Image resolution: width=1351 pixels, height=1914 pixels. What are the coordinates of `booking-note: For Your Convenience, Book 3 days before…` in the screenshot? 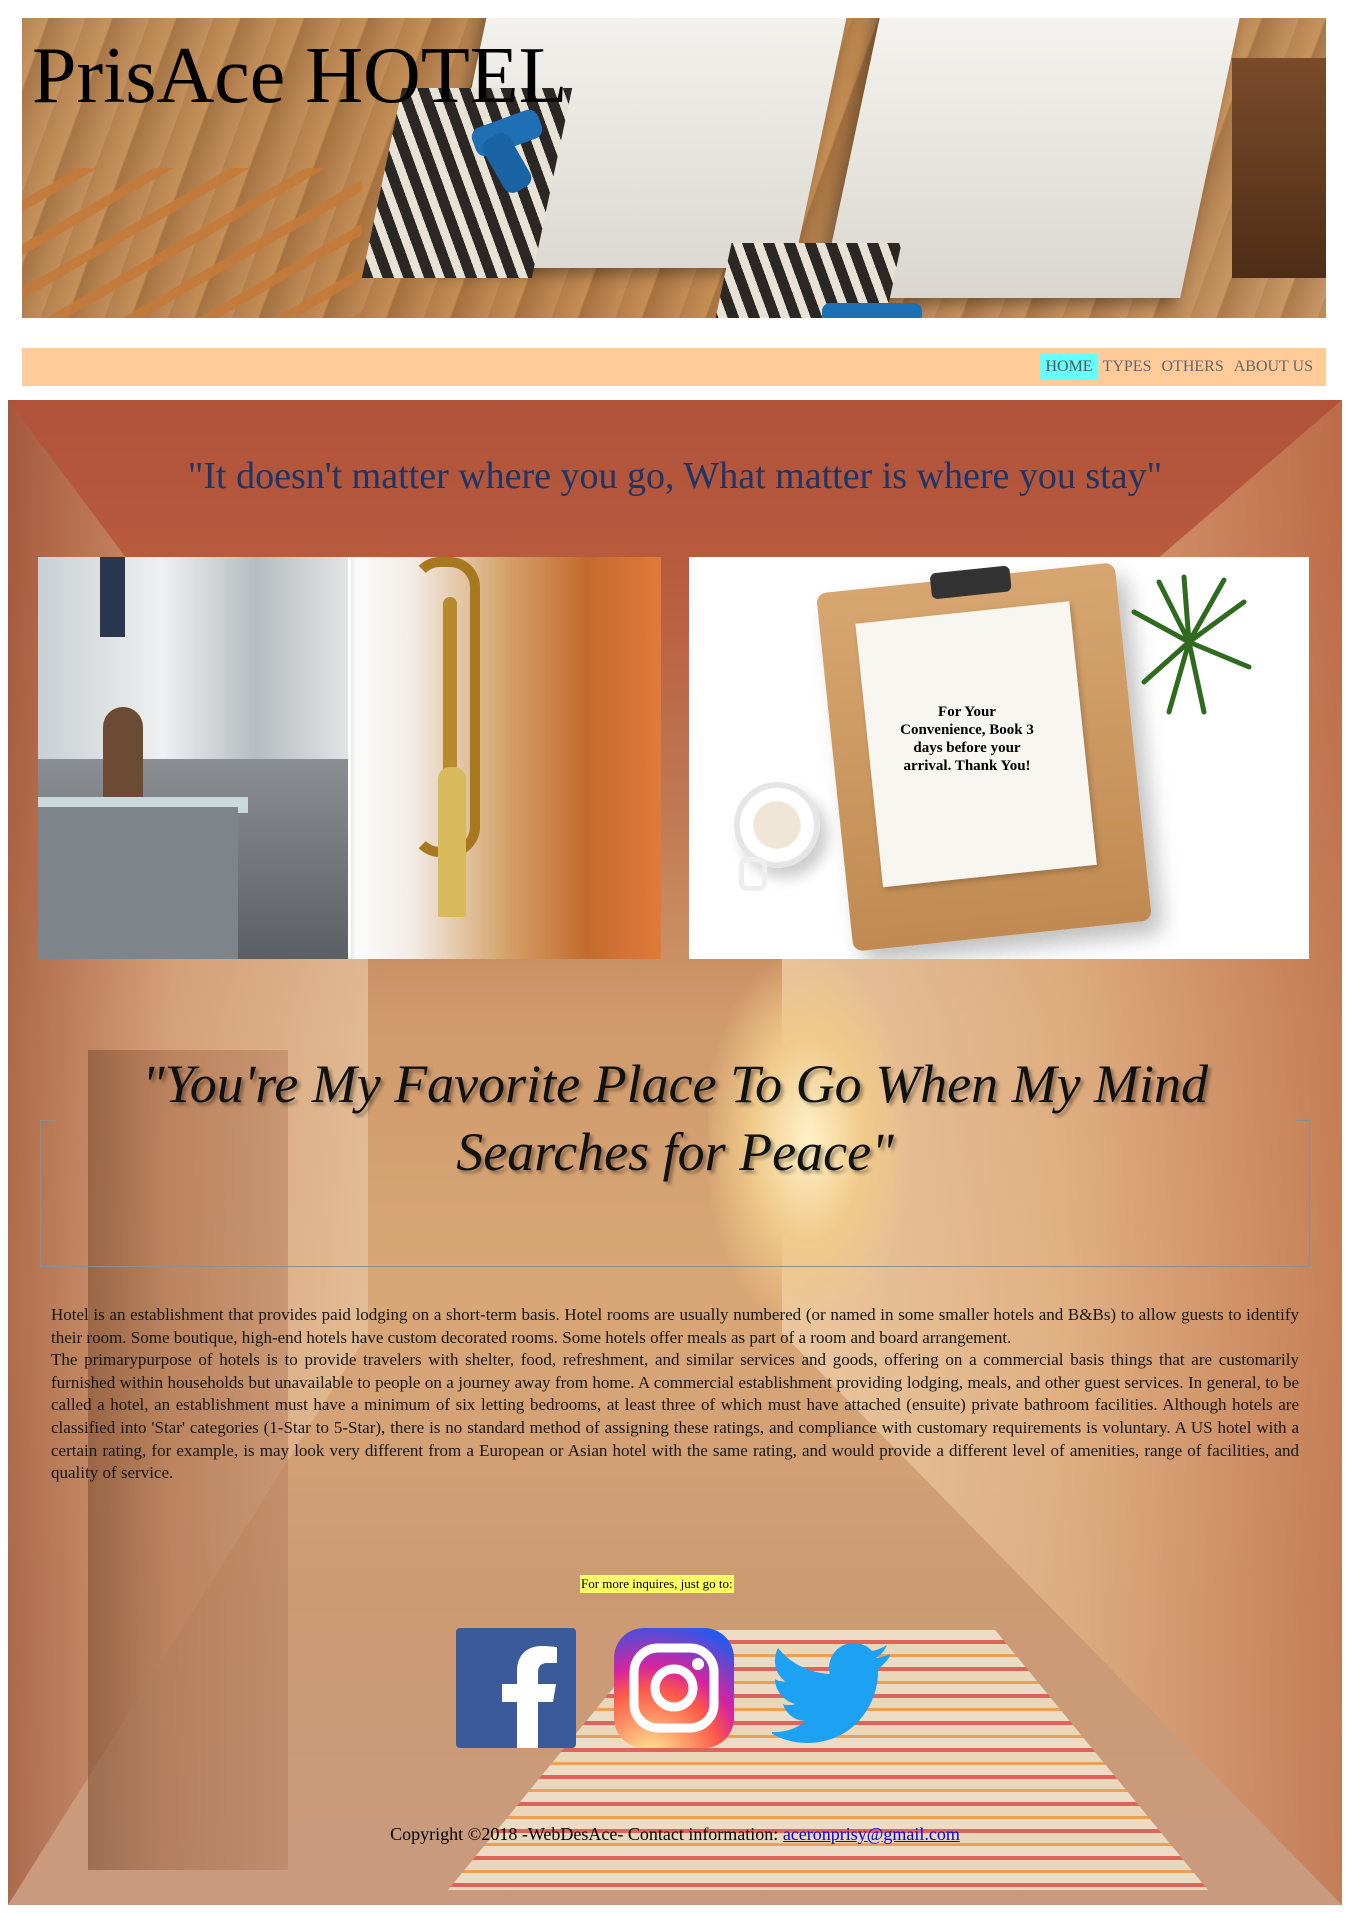 It's located at (967, 739).